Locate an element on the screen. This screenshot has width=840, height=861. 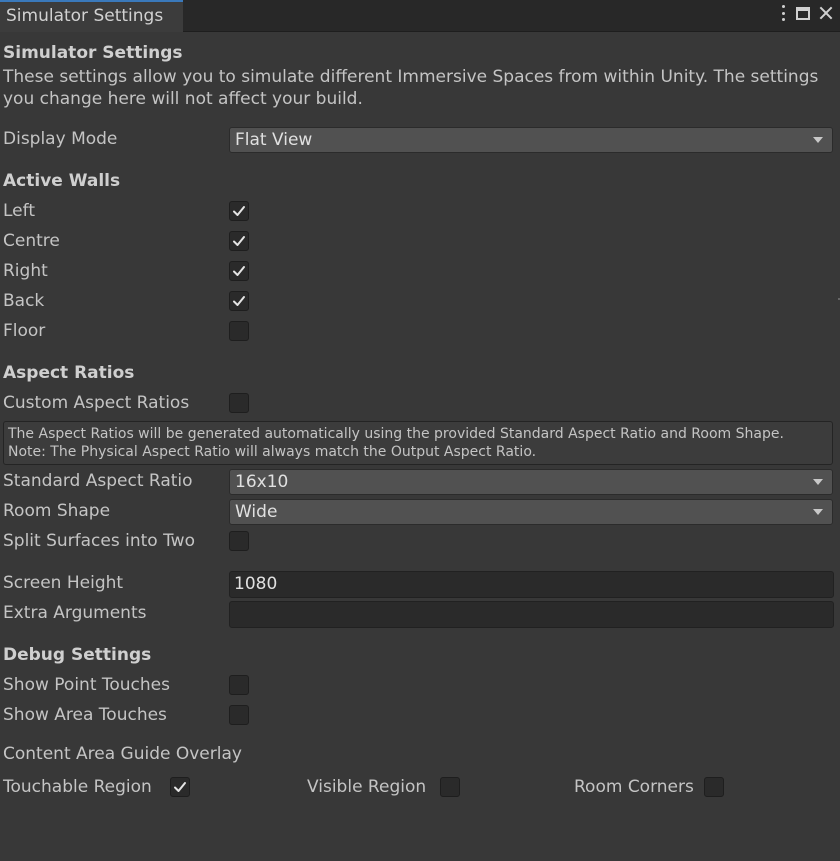
tab-simulator-settings: Simulator Settings is located at coordinates (91, 16).